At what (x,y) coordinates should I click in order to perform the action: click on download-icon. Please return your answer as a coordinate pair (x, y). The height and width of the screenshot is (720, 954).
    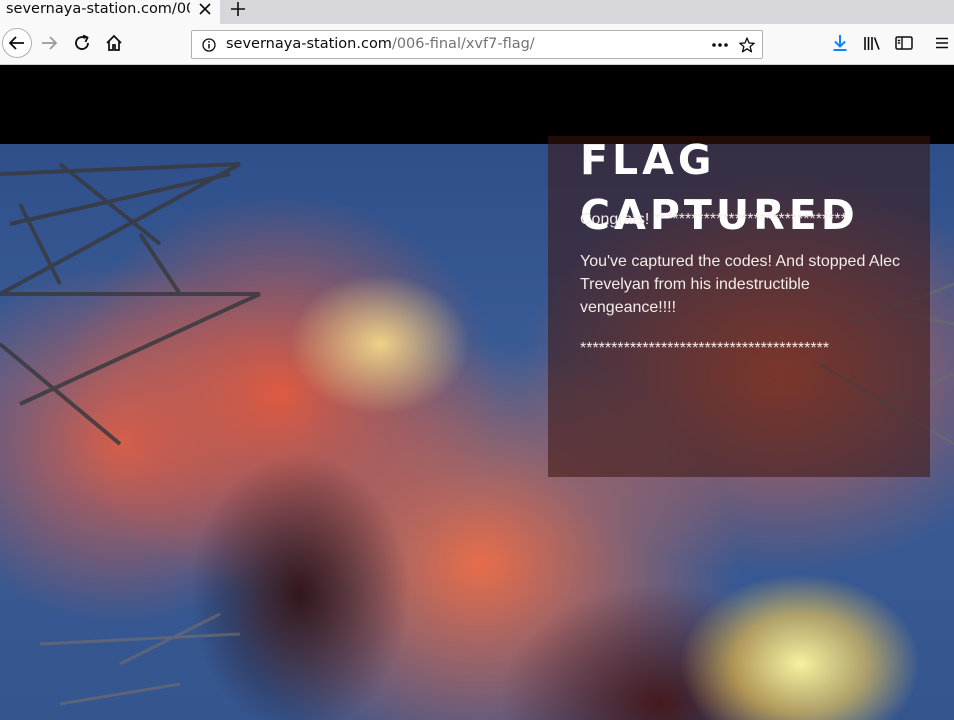
    Looking at the image, I should click on (840, 43).